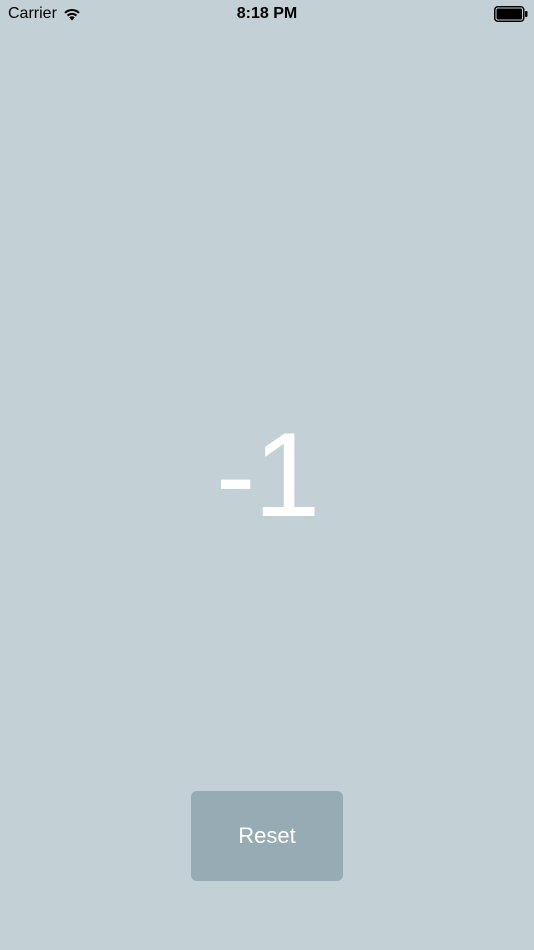 The image size is (534, 950). I want to click on status-bar: Carrier 8:18 PM, so click(267, 14).